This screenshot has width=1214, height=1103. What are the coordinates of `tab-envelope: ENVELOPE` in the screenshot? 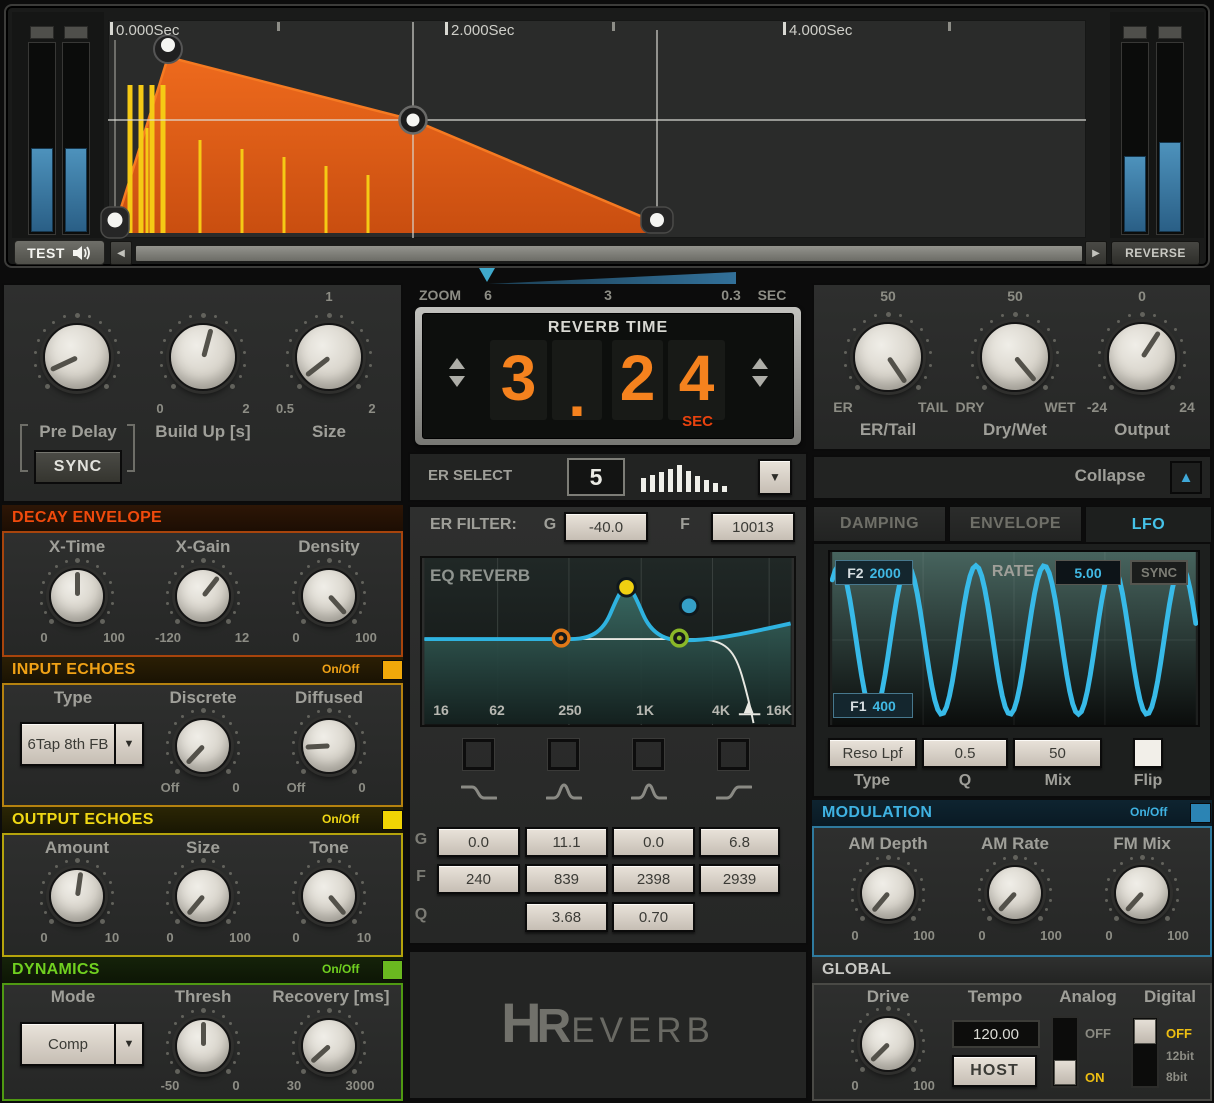 It's located at (1015, 524).